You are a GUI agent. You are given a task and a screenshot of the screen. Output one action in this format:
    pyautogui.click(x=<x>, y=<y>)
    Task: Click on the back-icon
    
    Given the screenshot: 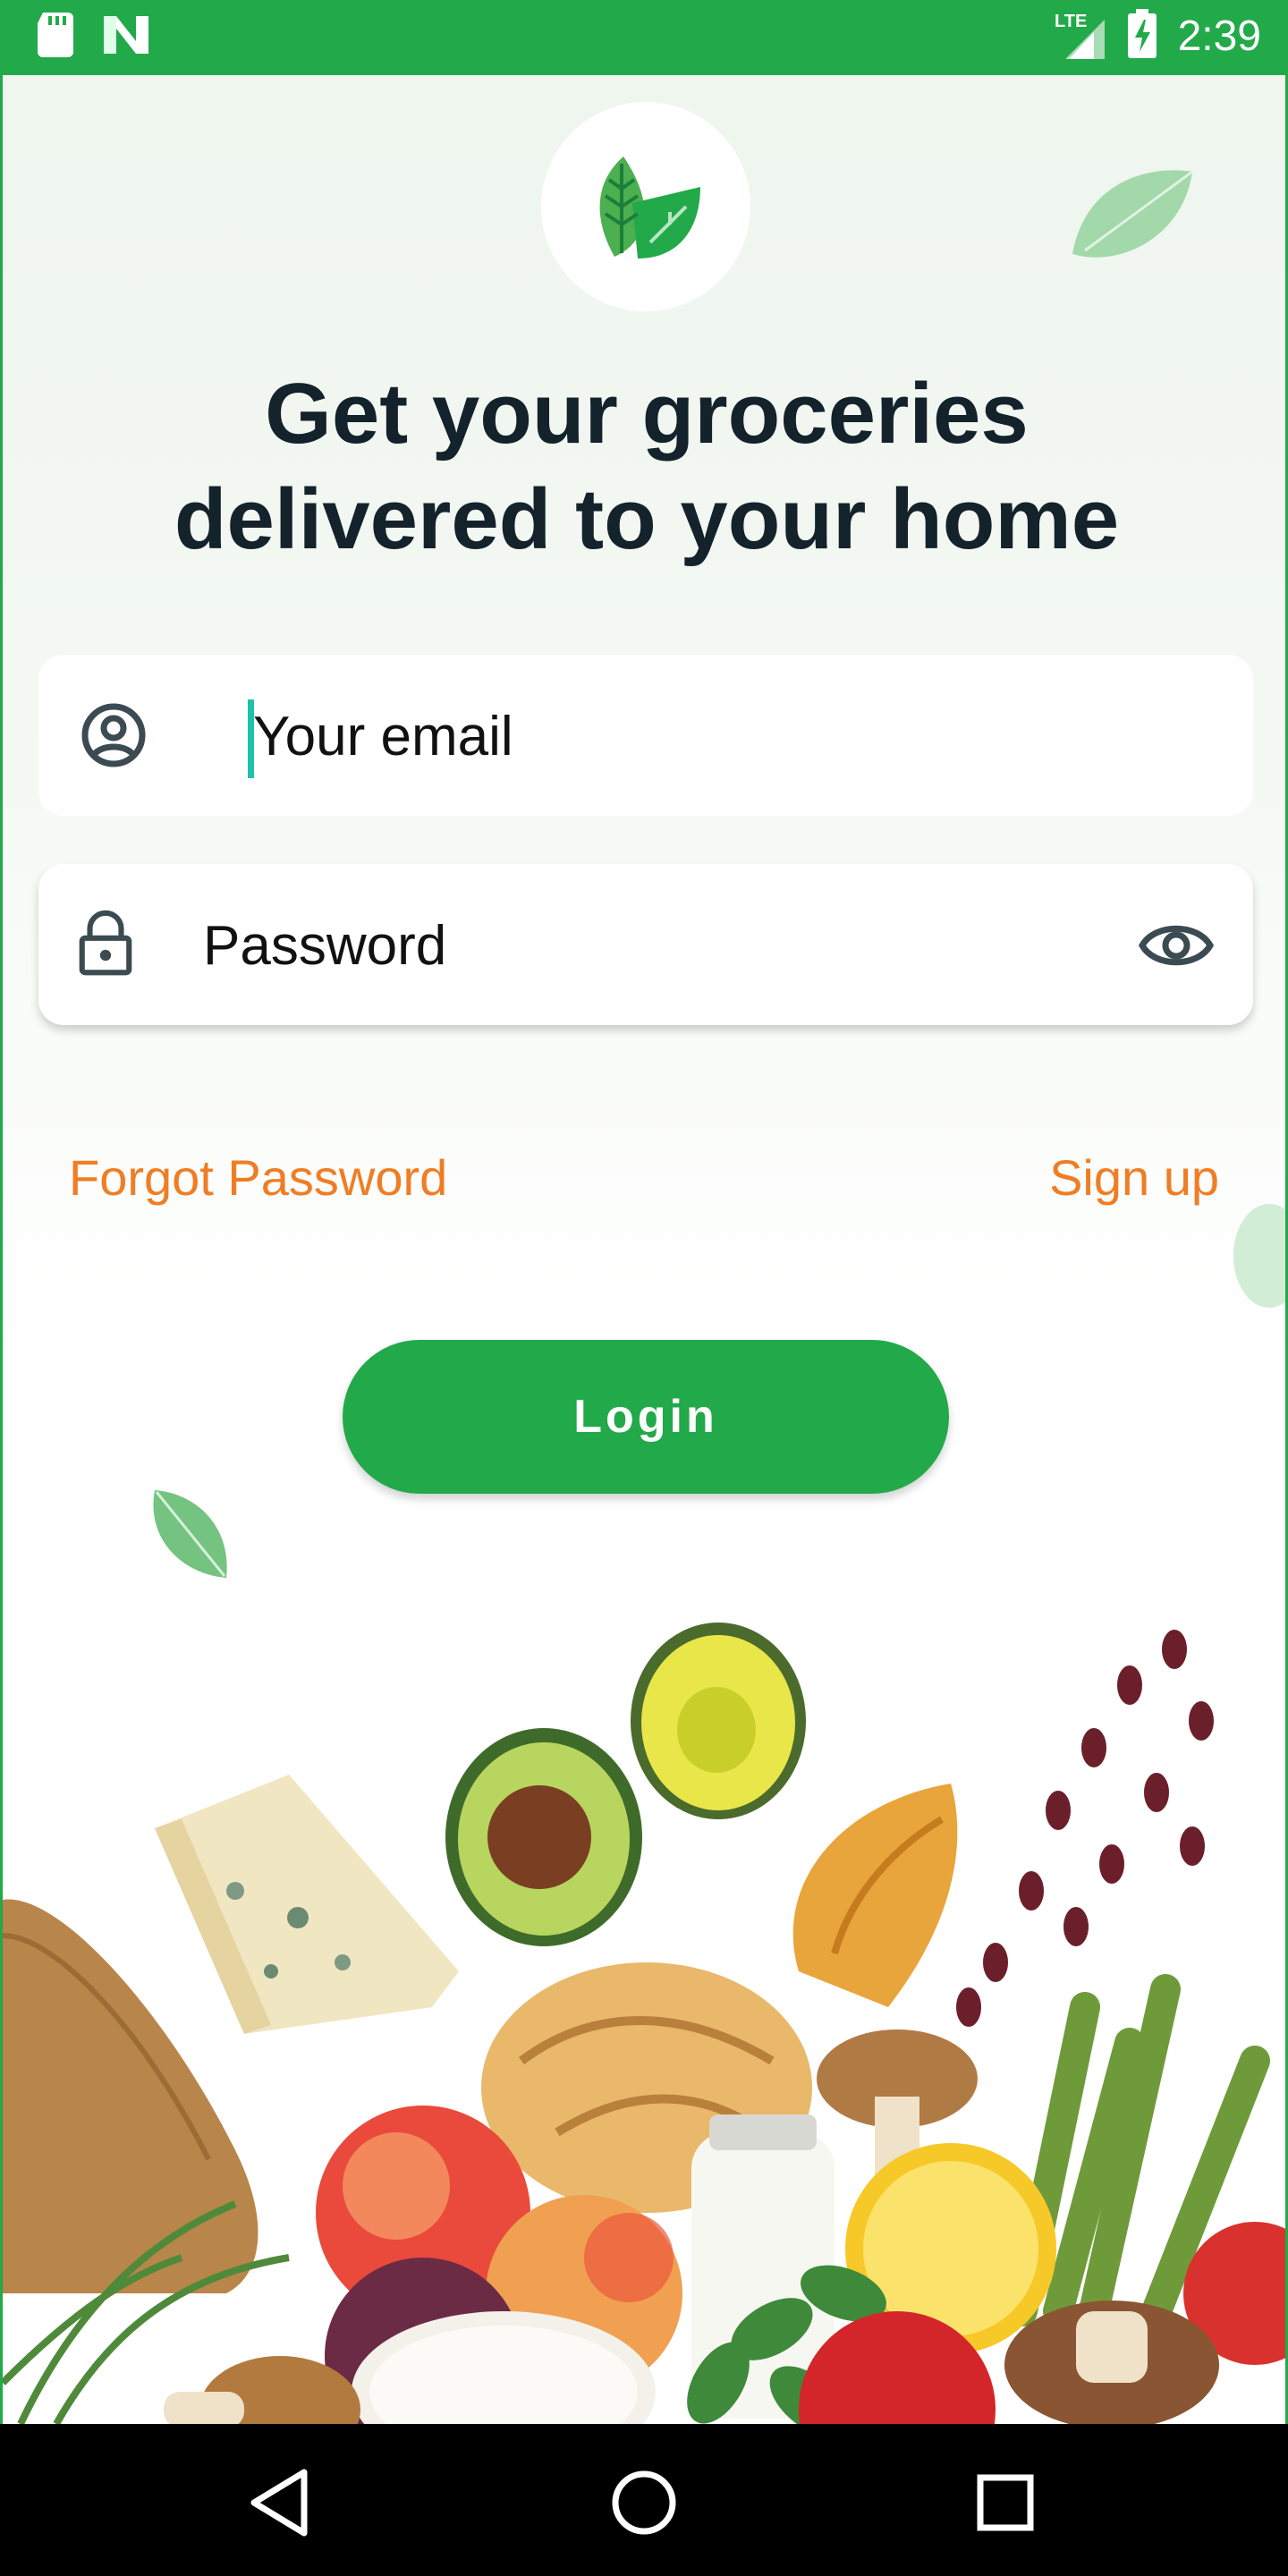 What is the action you would take?
    pyautogui.click(x=282, y=2502)
    